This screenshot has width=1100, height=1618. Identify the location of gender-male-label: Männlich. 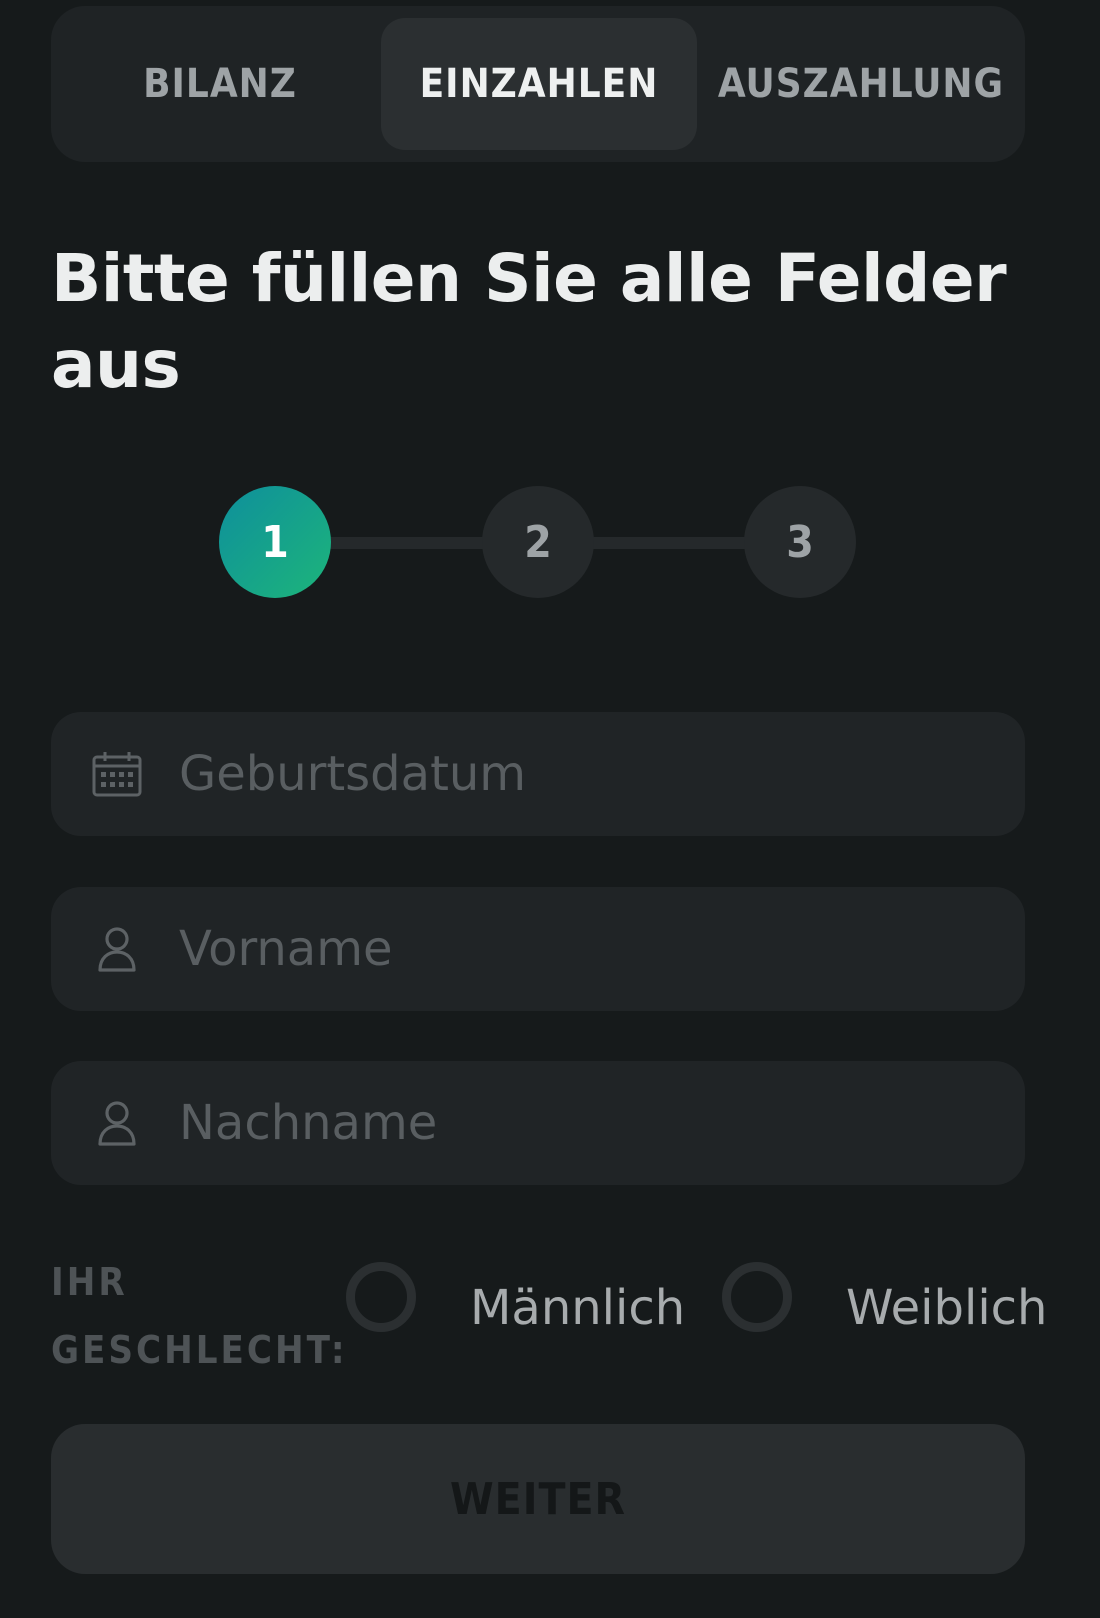
(577, 1308).